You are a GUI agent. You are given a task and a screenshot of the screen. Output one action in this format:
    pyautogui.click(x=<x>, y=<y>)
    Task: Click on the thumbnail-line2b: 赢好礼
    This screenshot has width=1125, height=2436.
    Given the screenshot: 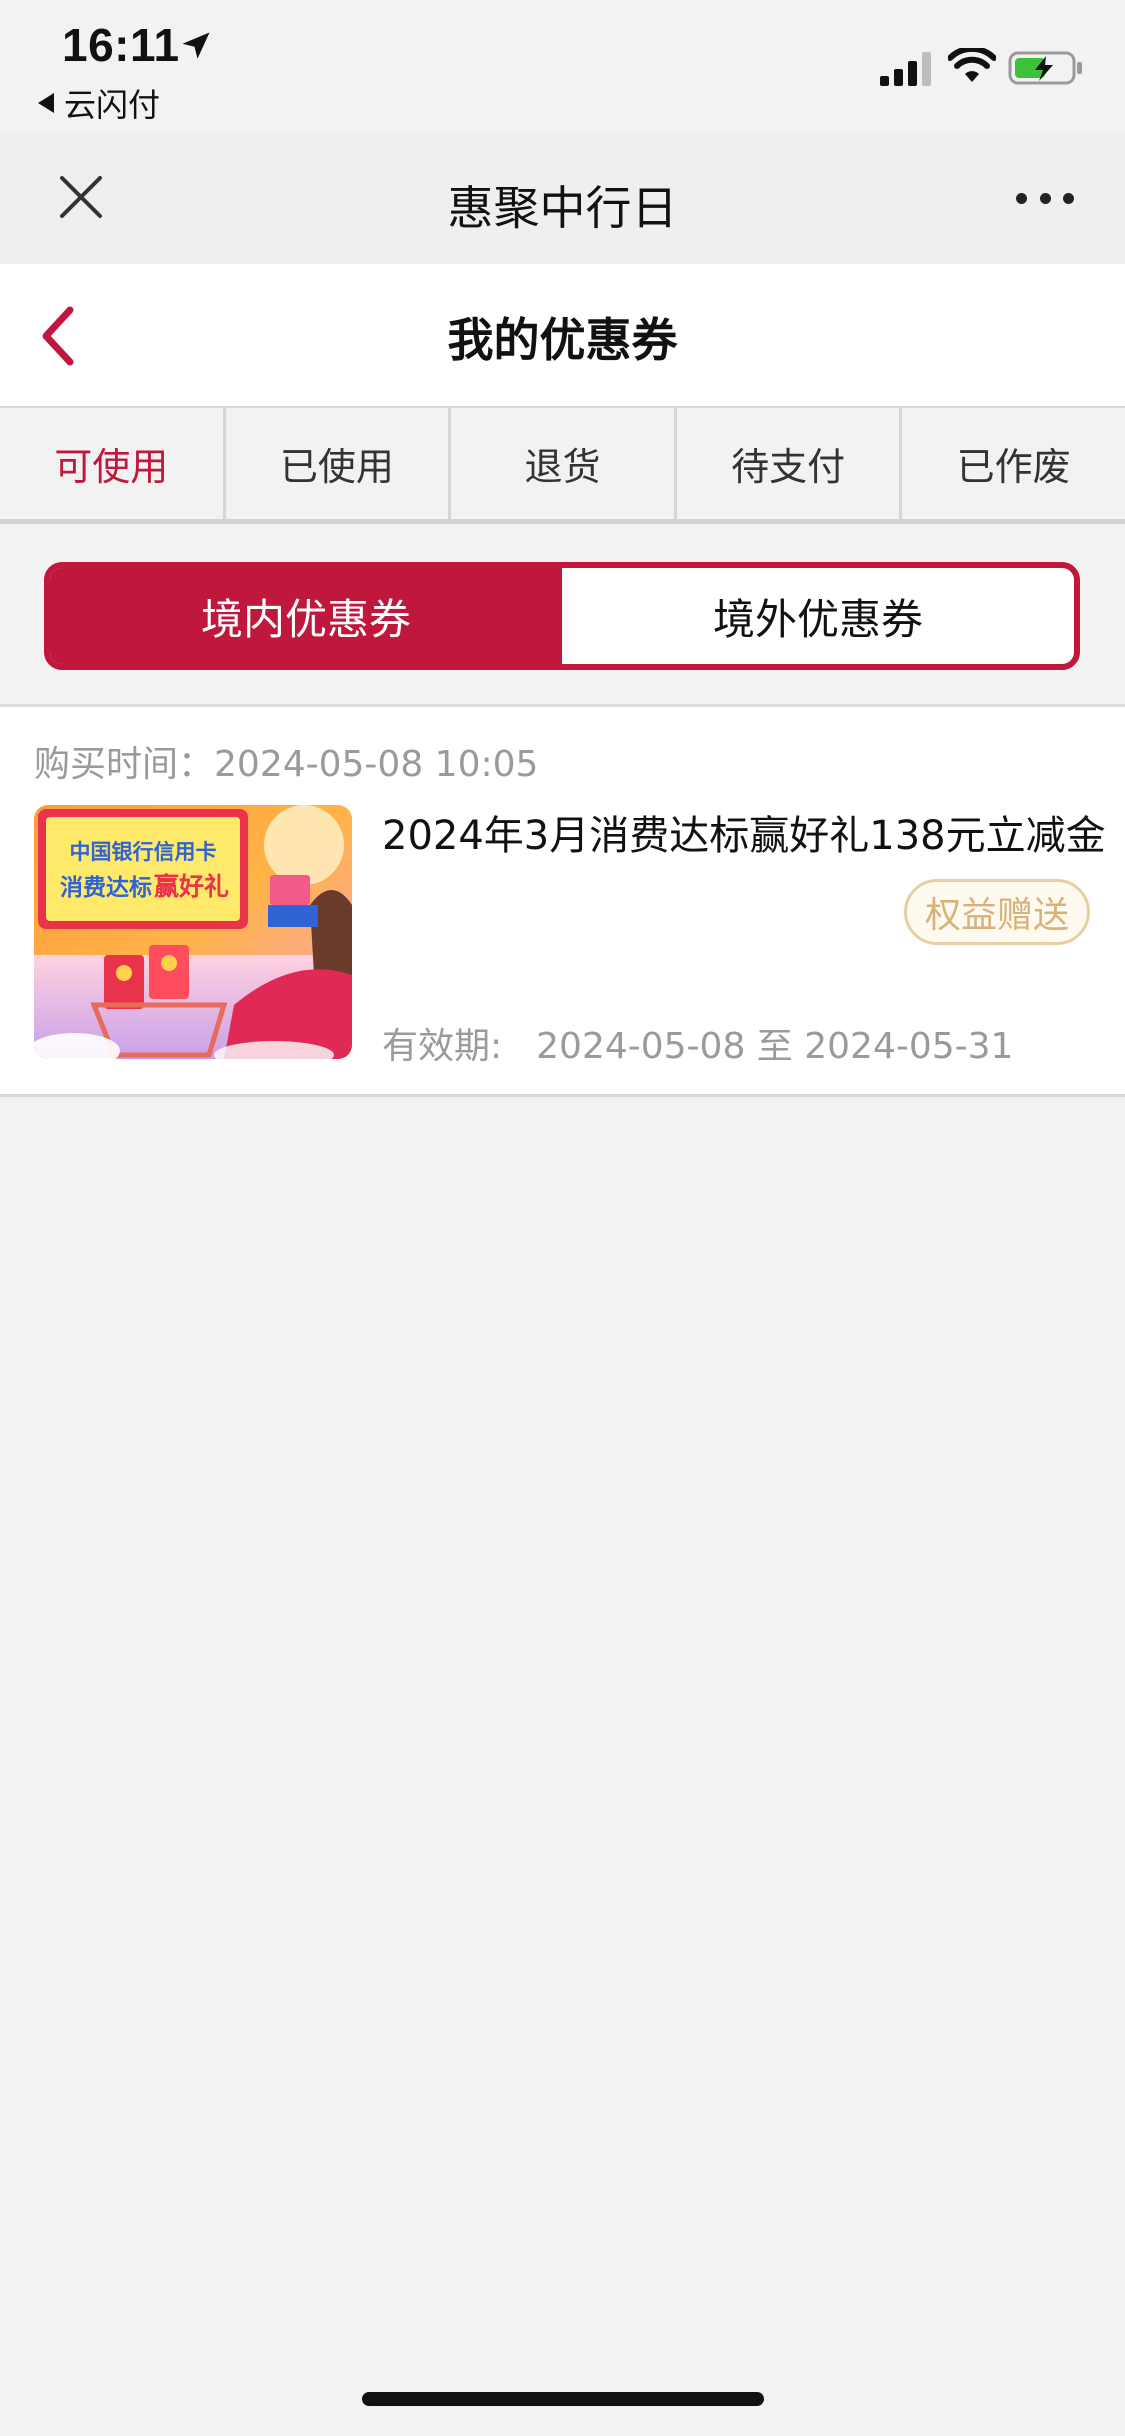 What is the action you would take?
    pyautogui.click(x=191, y=886)
    